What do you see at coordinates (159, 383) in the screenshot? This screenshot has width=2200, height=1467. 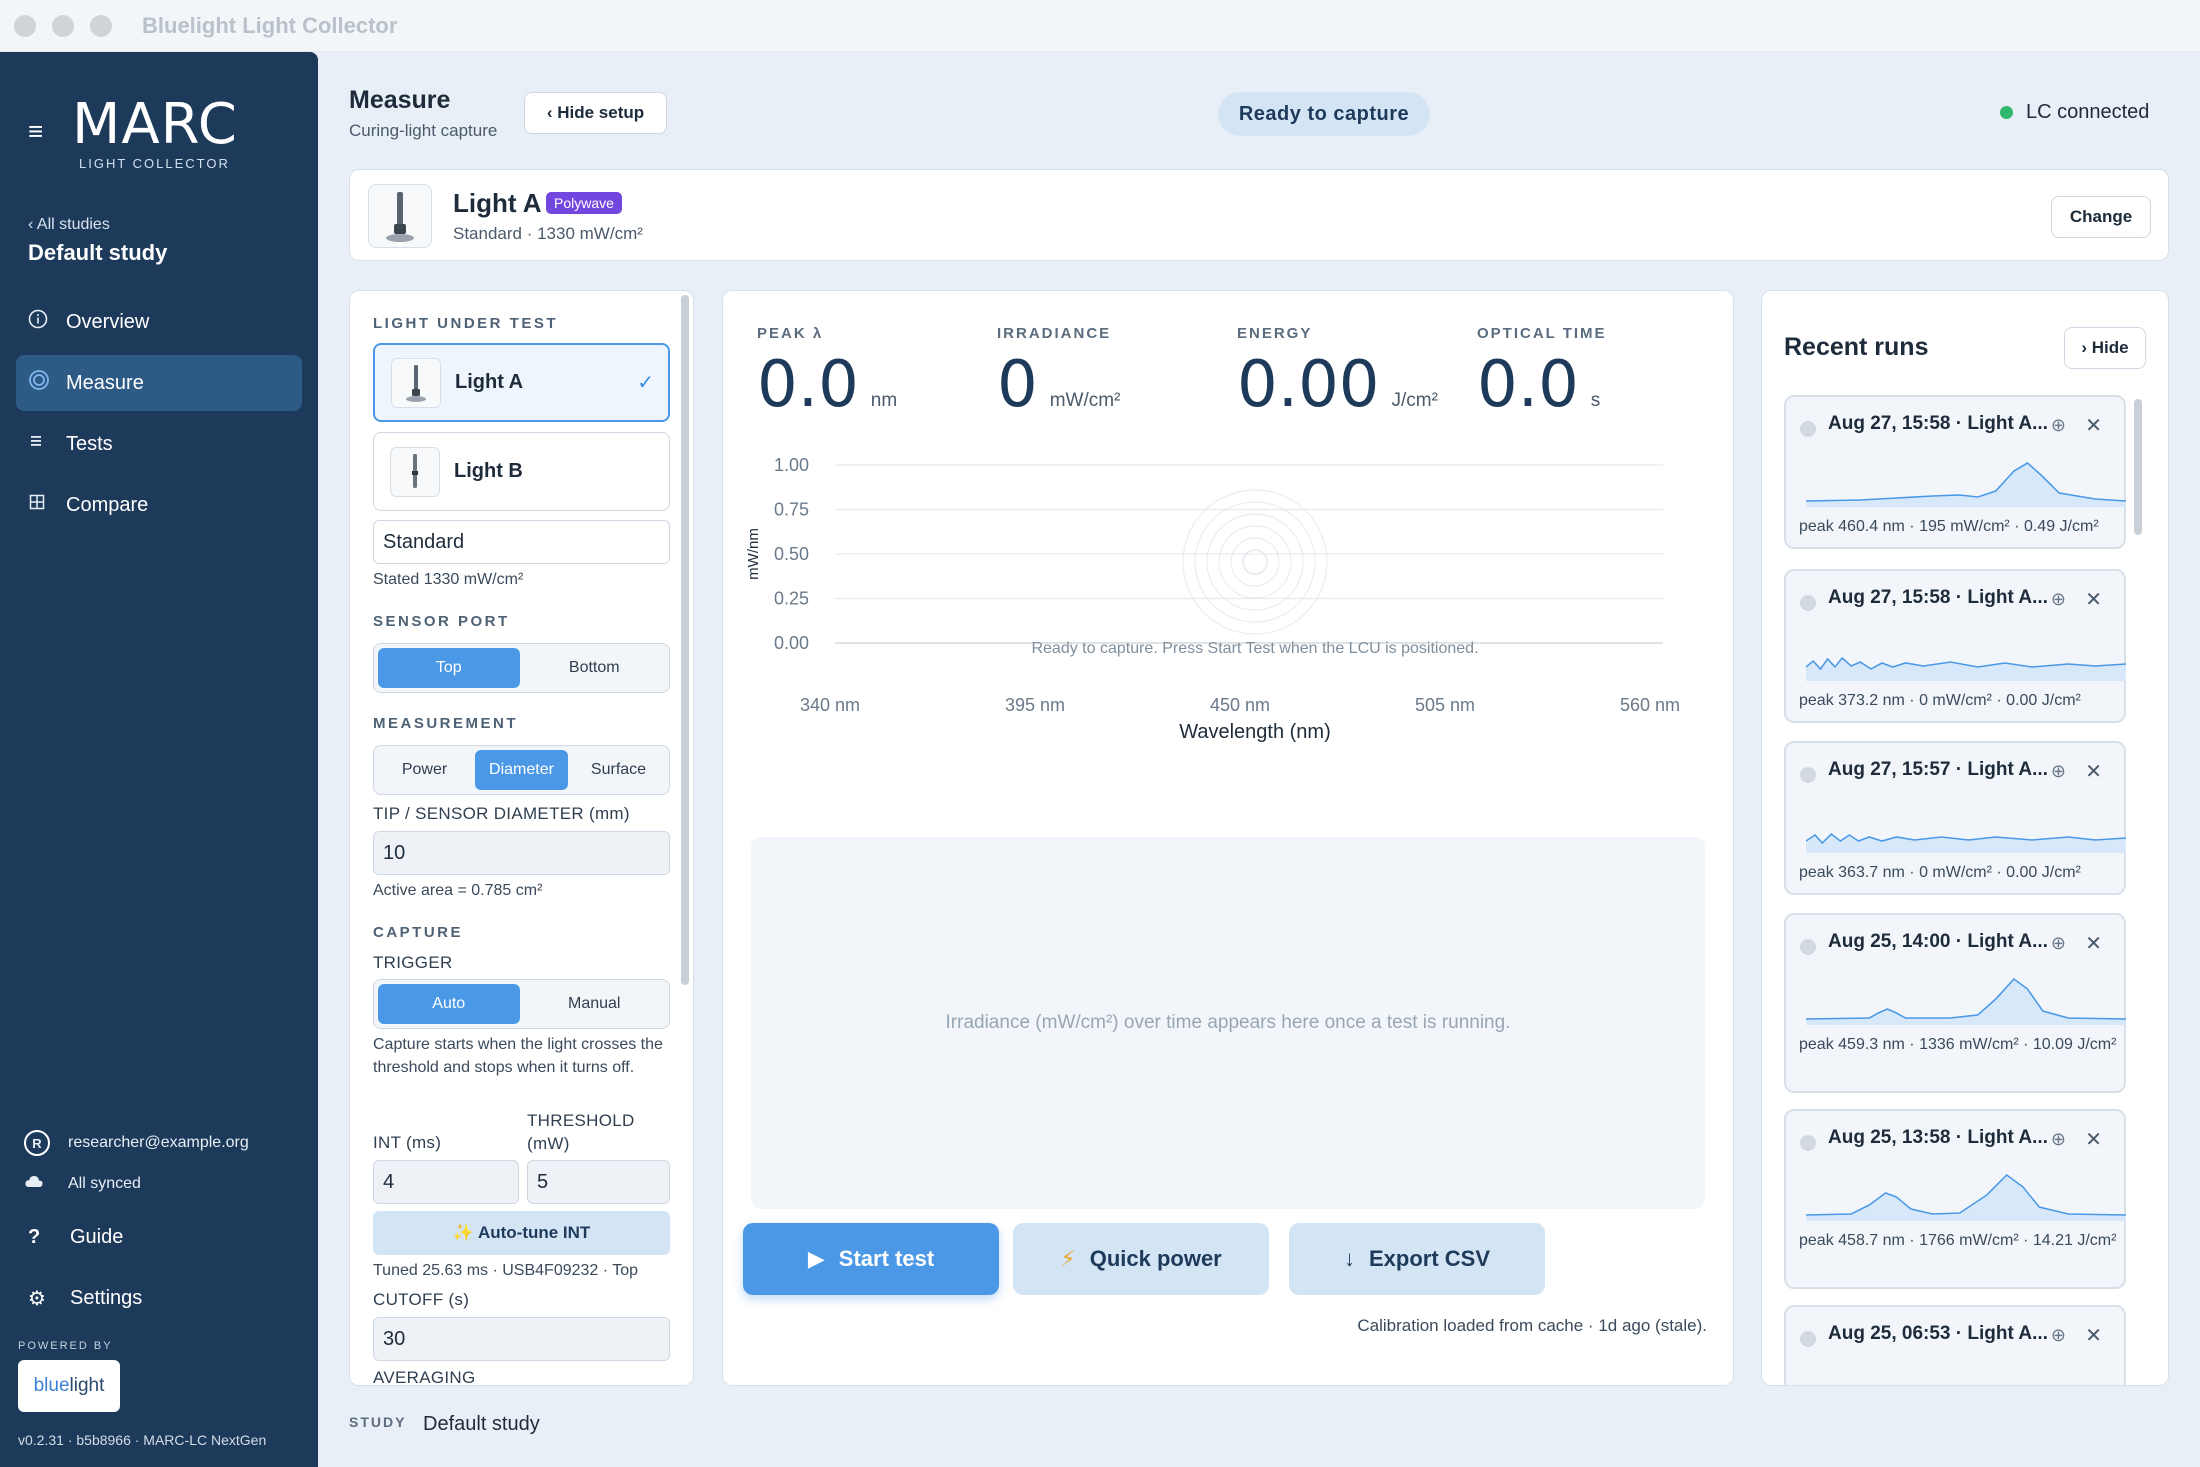 I see `sidebar-item-measure: Measure` at bounding box center [159, 383].